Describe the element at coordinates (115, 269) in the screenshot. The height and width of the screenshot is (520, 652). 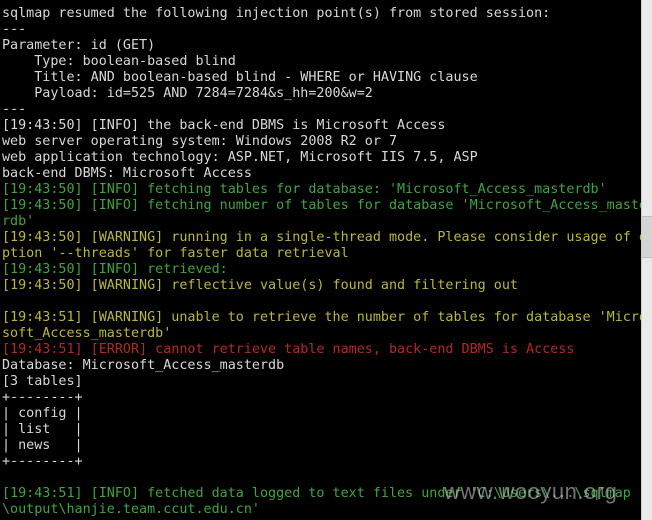
I see `console-line: [19:43:50] [INFO] retrieved:` at that location.